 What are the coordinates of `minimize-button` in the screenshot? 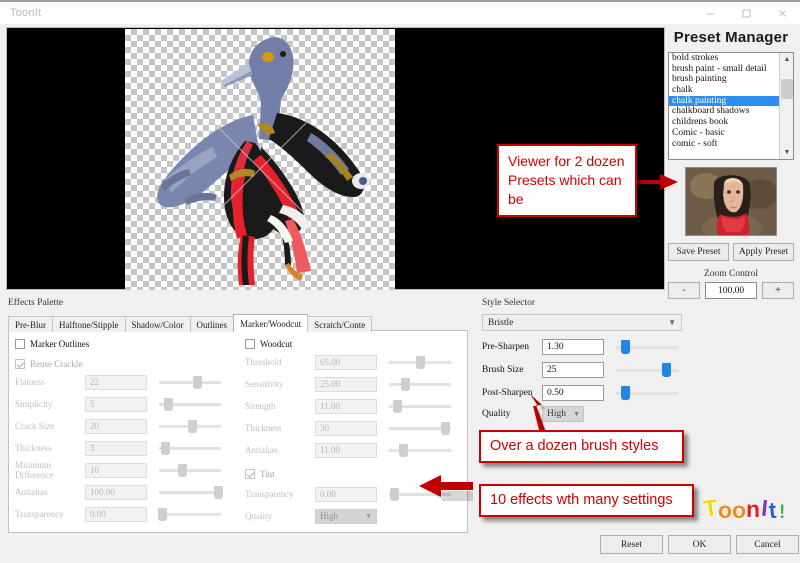 It's located at (710, 13).